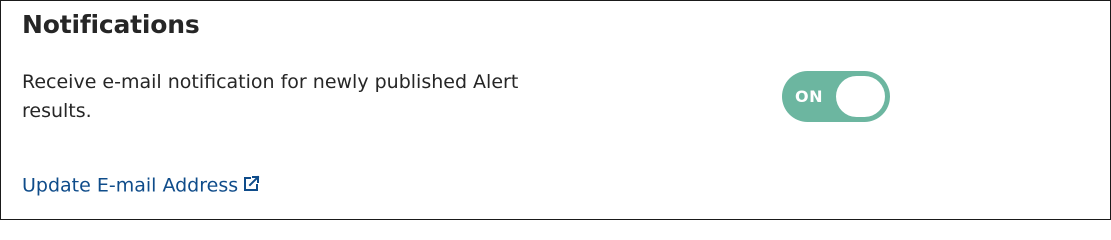 The image size is (1111, 240). I want to click on email-notification-toggle: ON, so click(836, 96).